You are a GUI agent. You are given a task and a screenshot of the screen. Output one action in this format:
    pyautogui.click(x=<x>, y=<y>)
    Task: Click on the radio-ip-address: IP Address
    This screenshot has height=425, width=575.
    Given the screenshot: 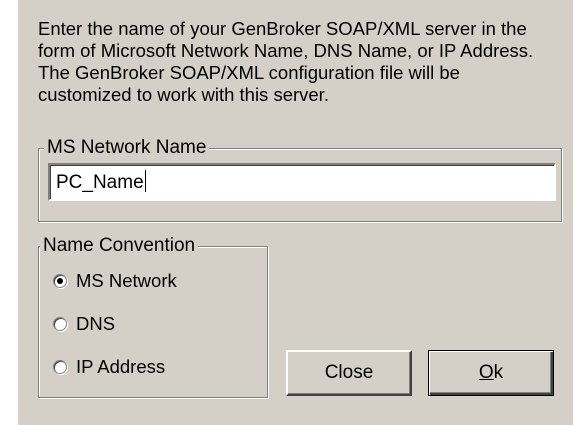 What is the action you would take?
    pyautogui.click(x=109, y=367)
    